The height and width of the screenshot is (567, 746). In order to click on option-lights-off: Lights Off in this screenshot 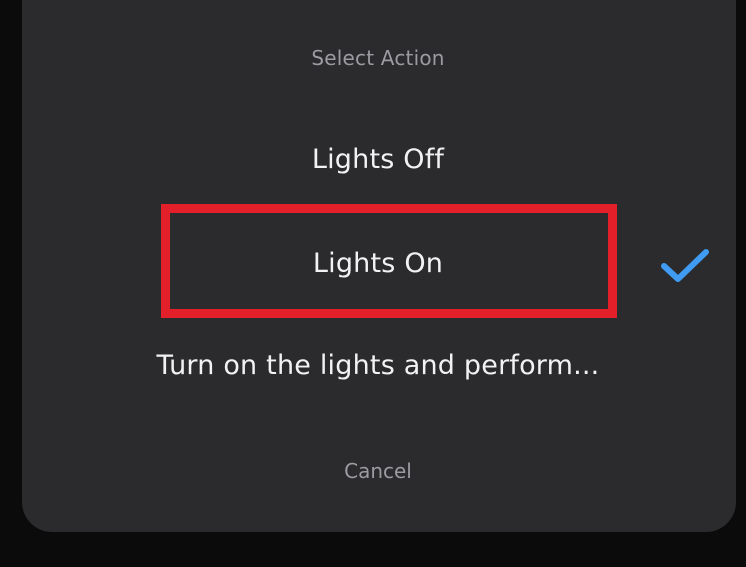, I will do `click(373, 159)`.